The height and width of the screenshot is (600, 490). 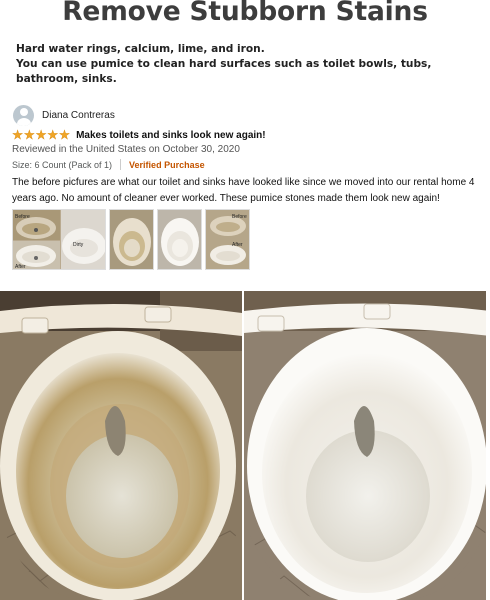 I want to click on verified-badge: Verified Purchase, so click(x=167, y=164).